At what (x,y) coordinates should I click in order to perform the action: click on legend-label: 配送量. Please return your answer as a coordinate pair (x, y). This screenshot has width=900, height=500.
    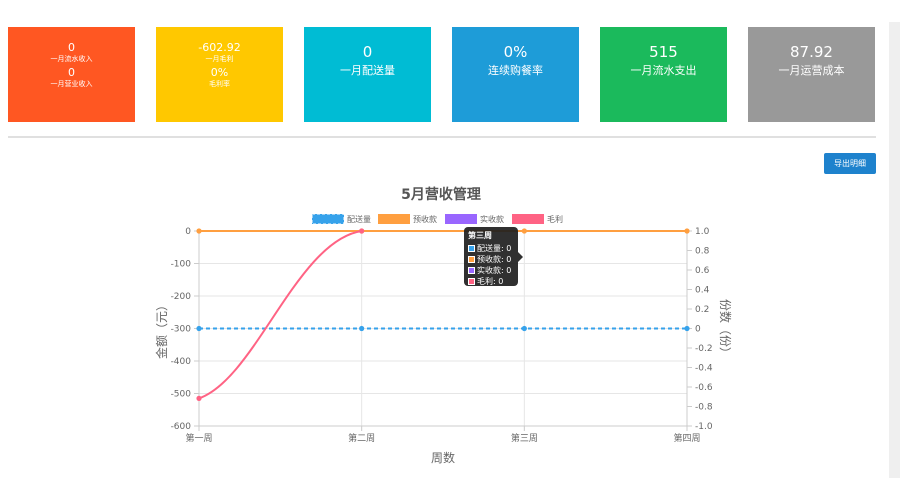
    Looking at the image, I should click on (359, 219).